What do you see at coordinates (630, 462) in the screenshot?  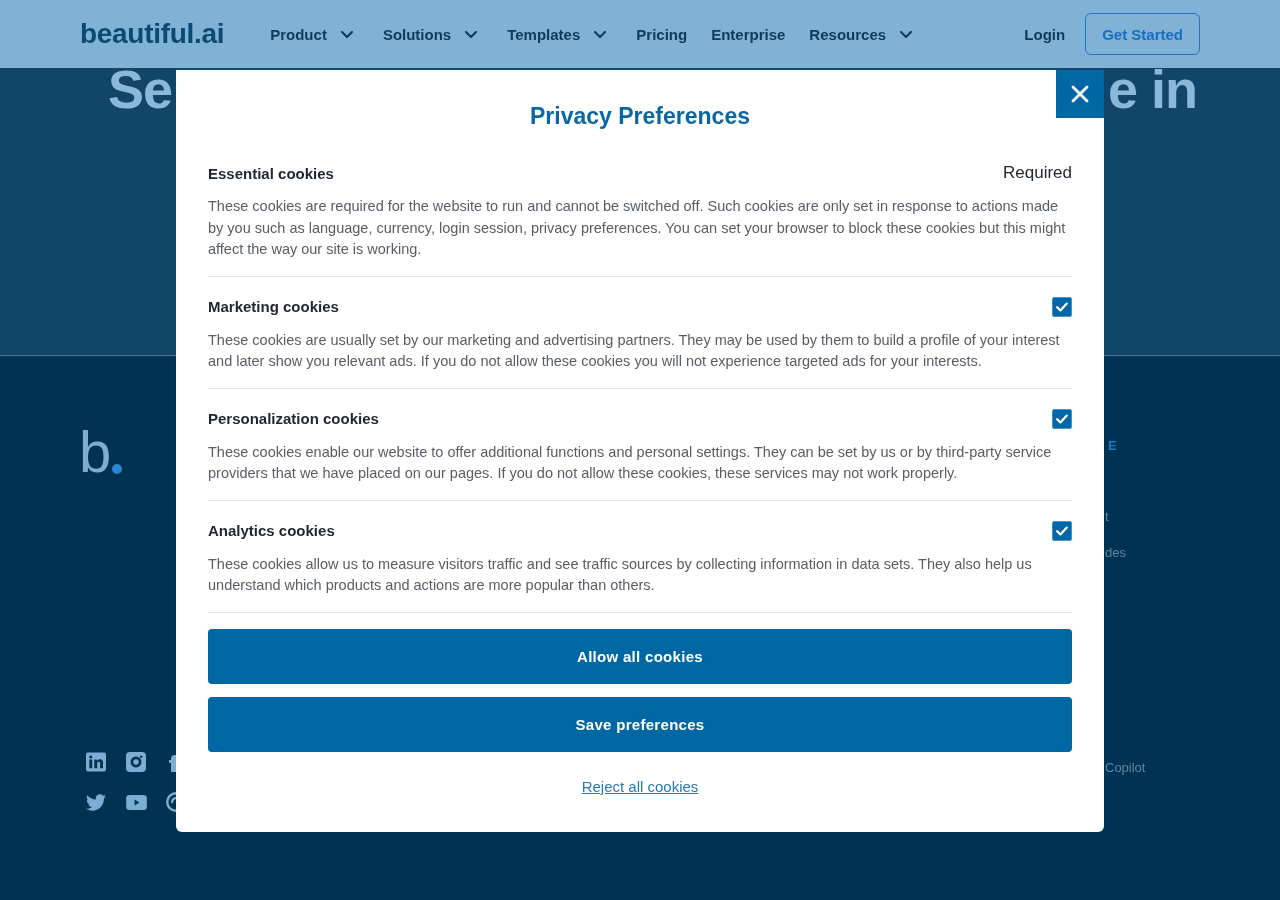 I see `section-description: These cookies enable our website to offer additional functions and personal settings. They can be set by us or by third-party service providers that we have placed on our pages. If you do not allow these cookies, these services may not work properly.` at bounding box center [630, 462].